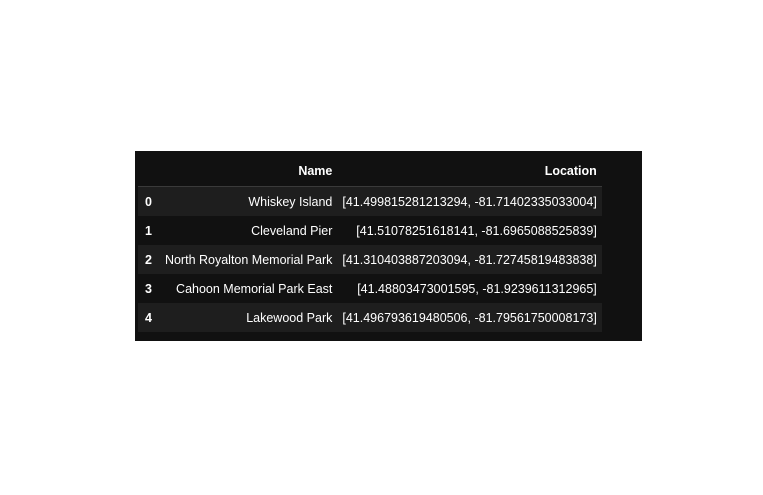 The width and height of the screenshot is (763, 495). Describe the element at coordinates (570, 171) in the screenshot. I see `column-header-location: Location` at that location.